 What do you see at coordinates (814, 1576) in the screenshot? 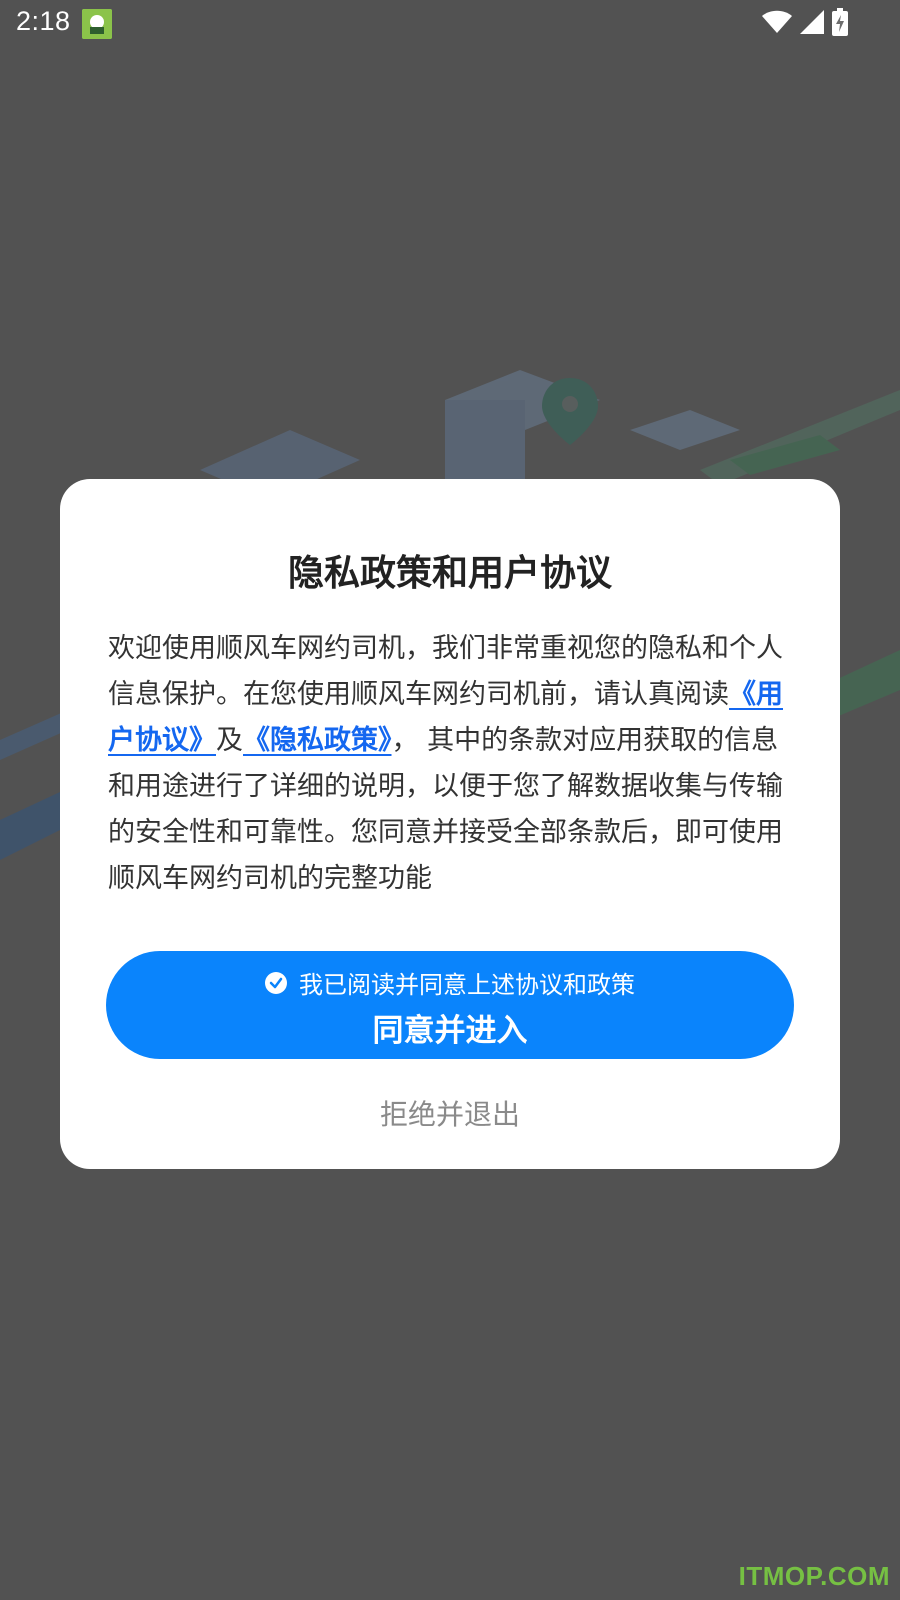
I see `watermark: ITMOP.COM` at bounding box center [814, 1576].